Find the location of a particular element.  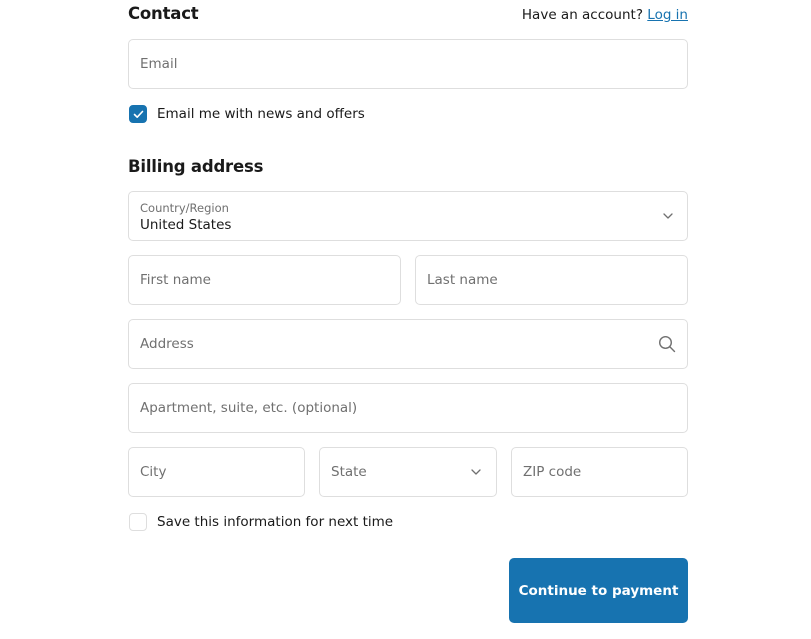

country-value: United States is located at coordinates (186, 225).